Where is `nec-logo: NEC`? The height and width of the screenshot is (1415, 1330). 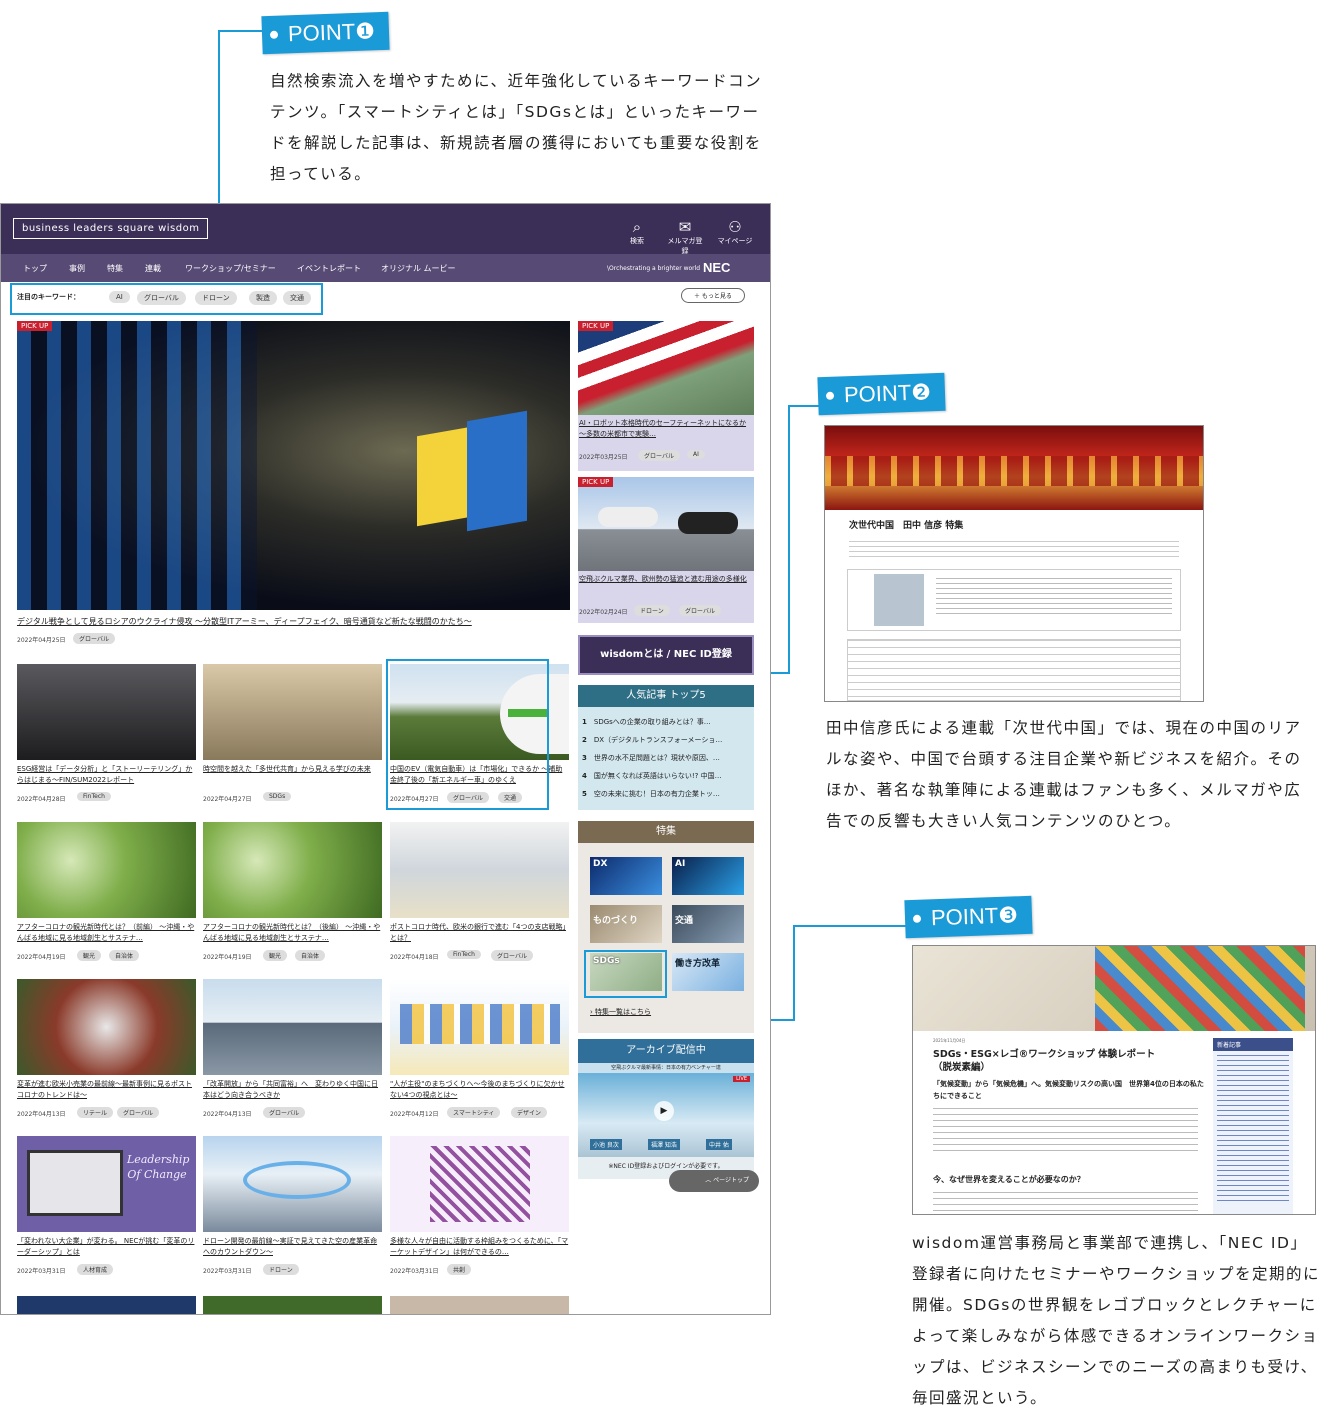 nec-logo: NEC is located at coordinates (716, 267).